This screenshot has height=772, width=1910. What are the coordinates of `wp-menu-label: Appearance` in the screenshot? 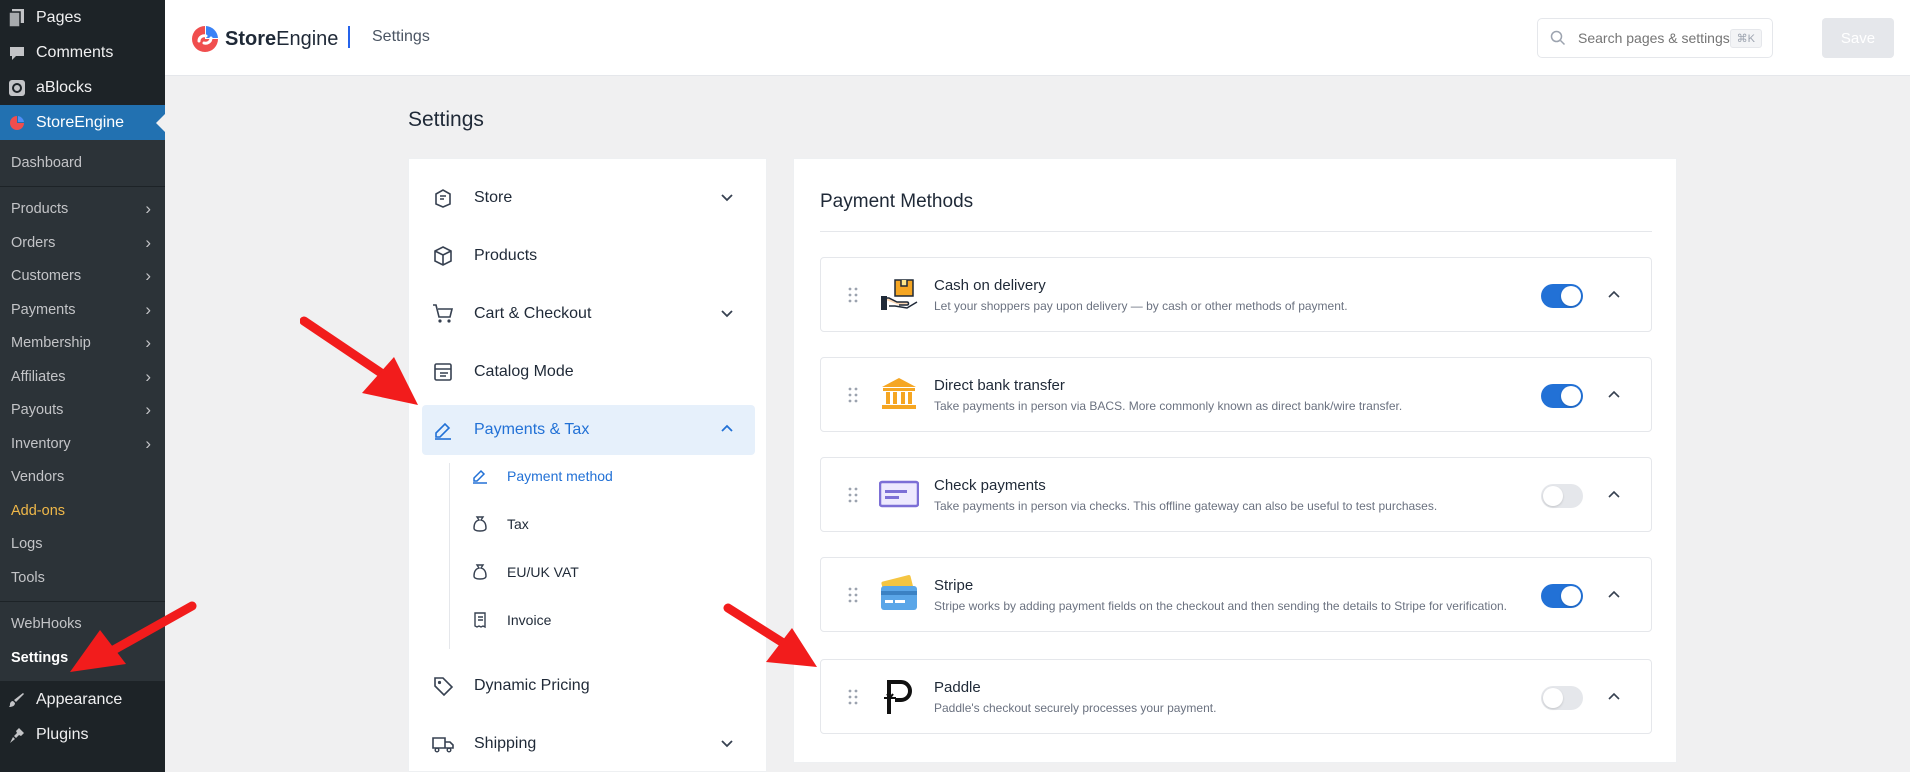 It's located at (79, 699).